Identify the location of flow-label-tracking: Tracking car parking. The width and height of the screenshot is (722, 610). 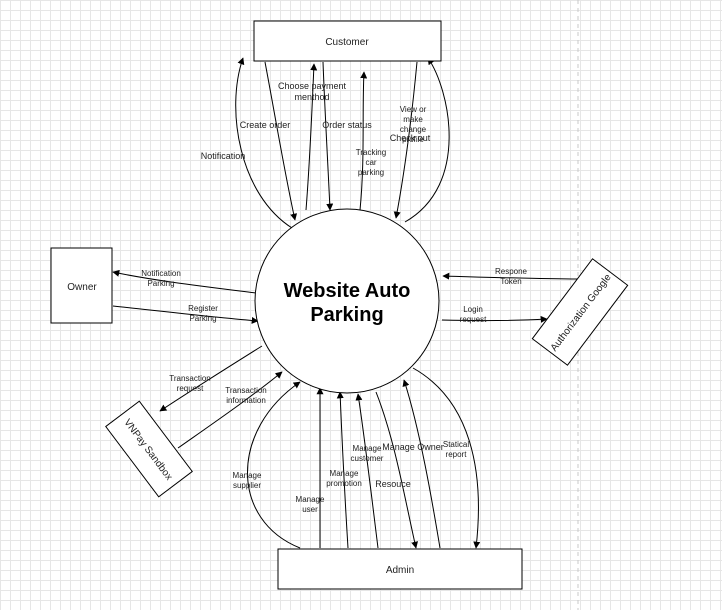
(371, 162).